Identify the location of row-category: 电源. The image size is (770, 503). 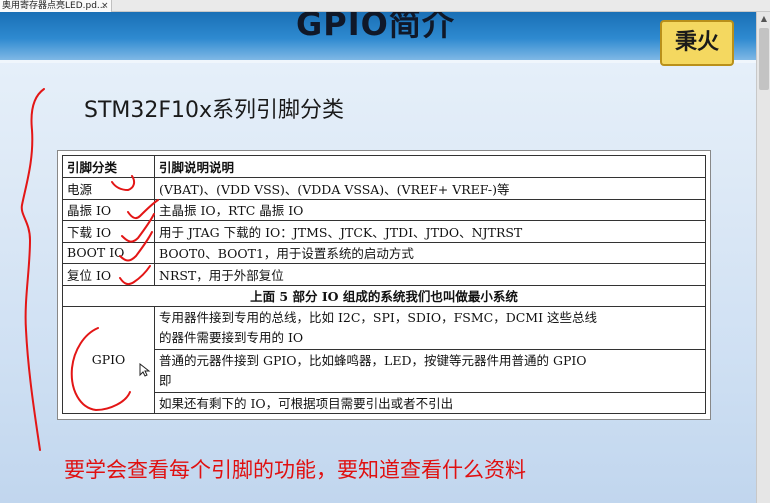
(108, 188).